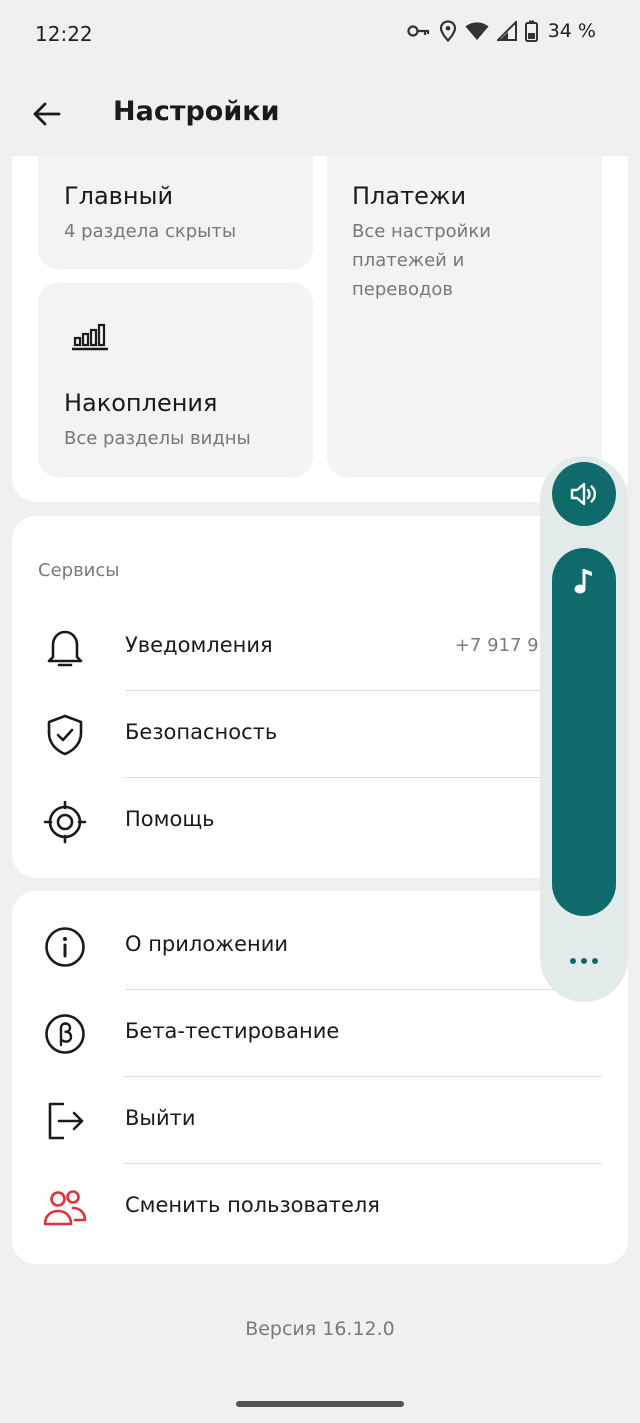 This screenshot has height=1423, width=640. Describe the element at coordinates (157, 438) in the screenshot. I see `tile-savings-subtitle: Все разделы видны` at that location.